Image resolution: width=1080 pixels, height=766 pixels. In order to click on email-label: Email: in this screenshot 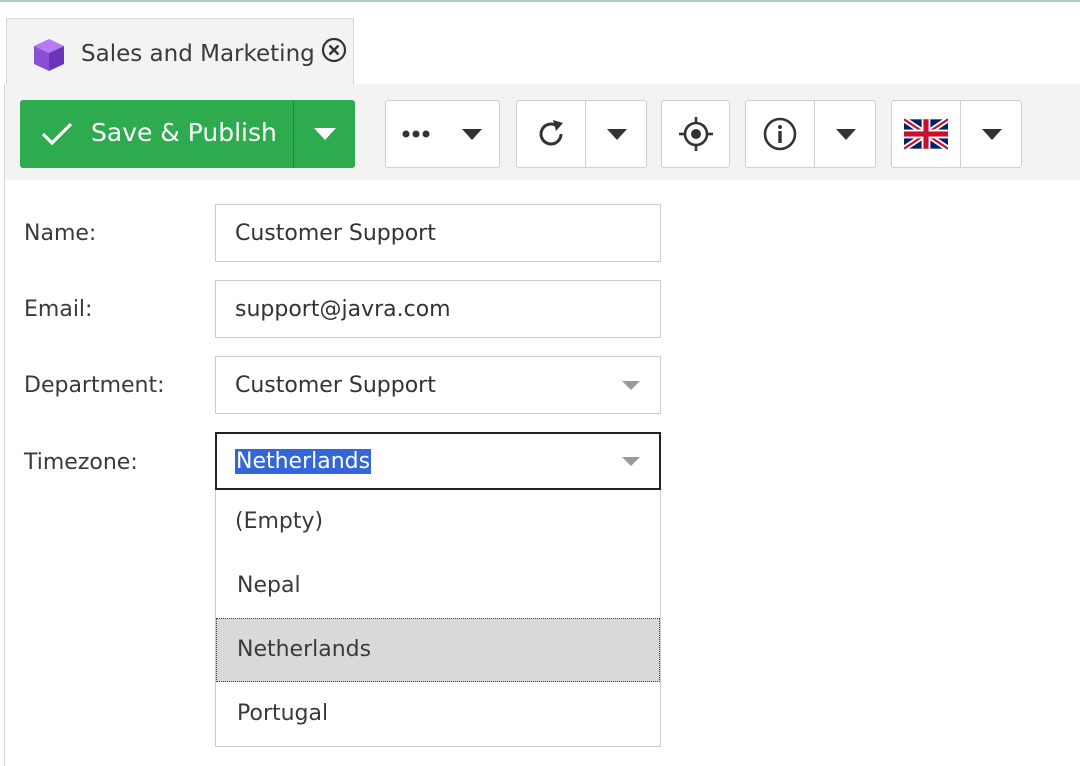, I will do `click(58, 309)`.